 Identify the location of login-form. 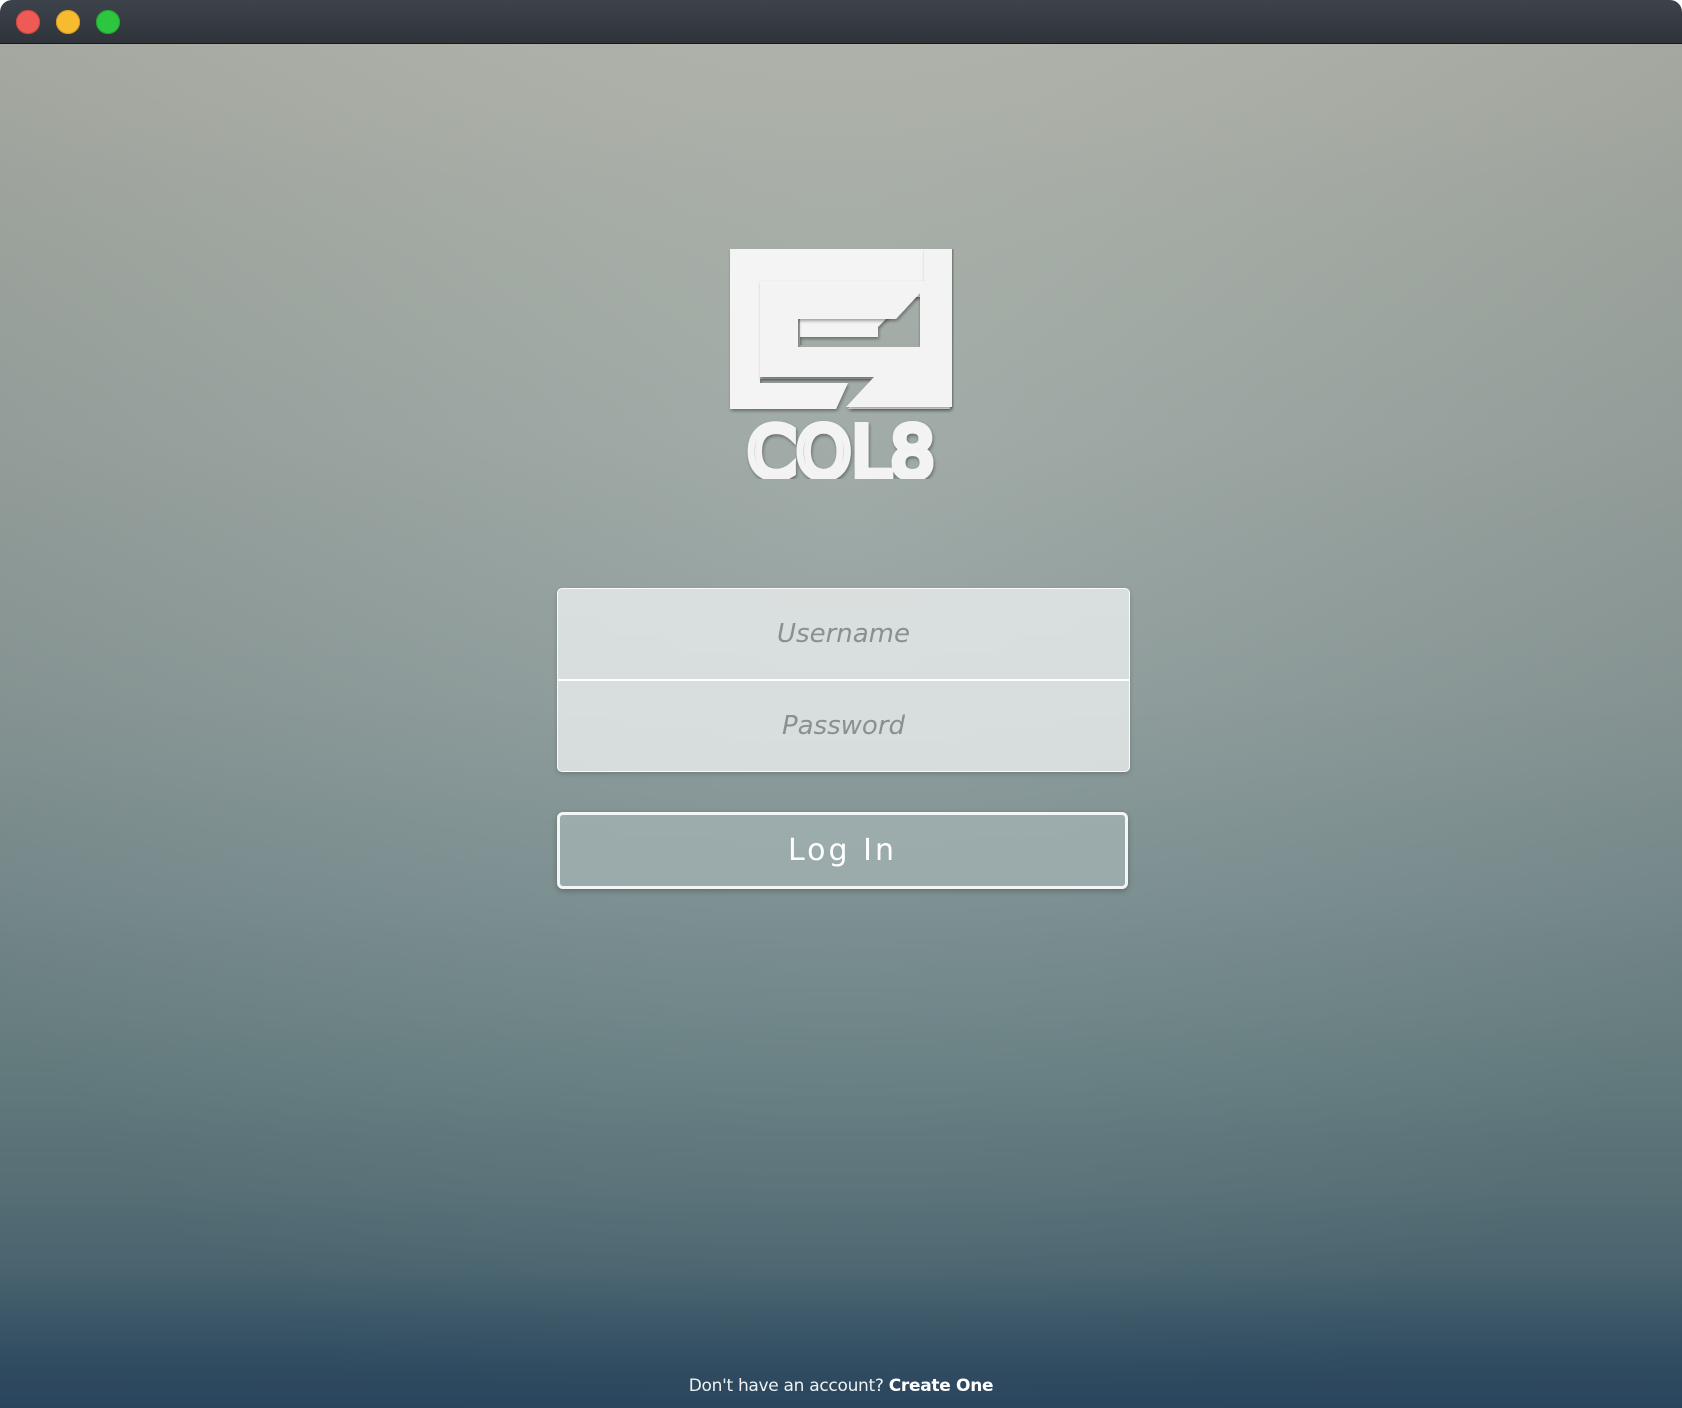
(843, 680).